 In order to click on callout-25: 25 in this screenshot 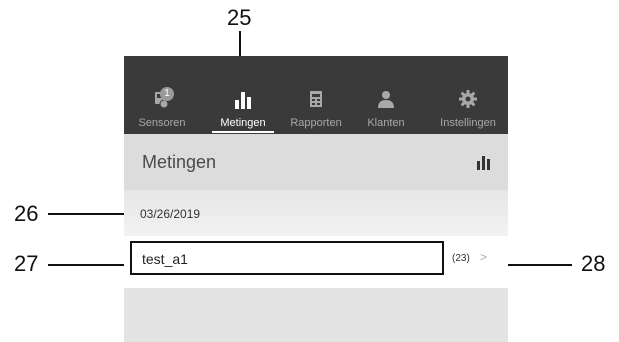, I will do `click(239, 17)`.